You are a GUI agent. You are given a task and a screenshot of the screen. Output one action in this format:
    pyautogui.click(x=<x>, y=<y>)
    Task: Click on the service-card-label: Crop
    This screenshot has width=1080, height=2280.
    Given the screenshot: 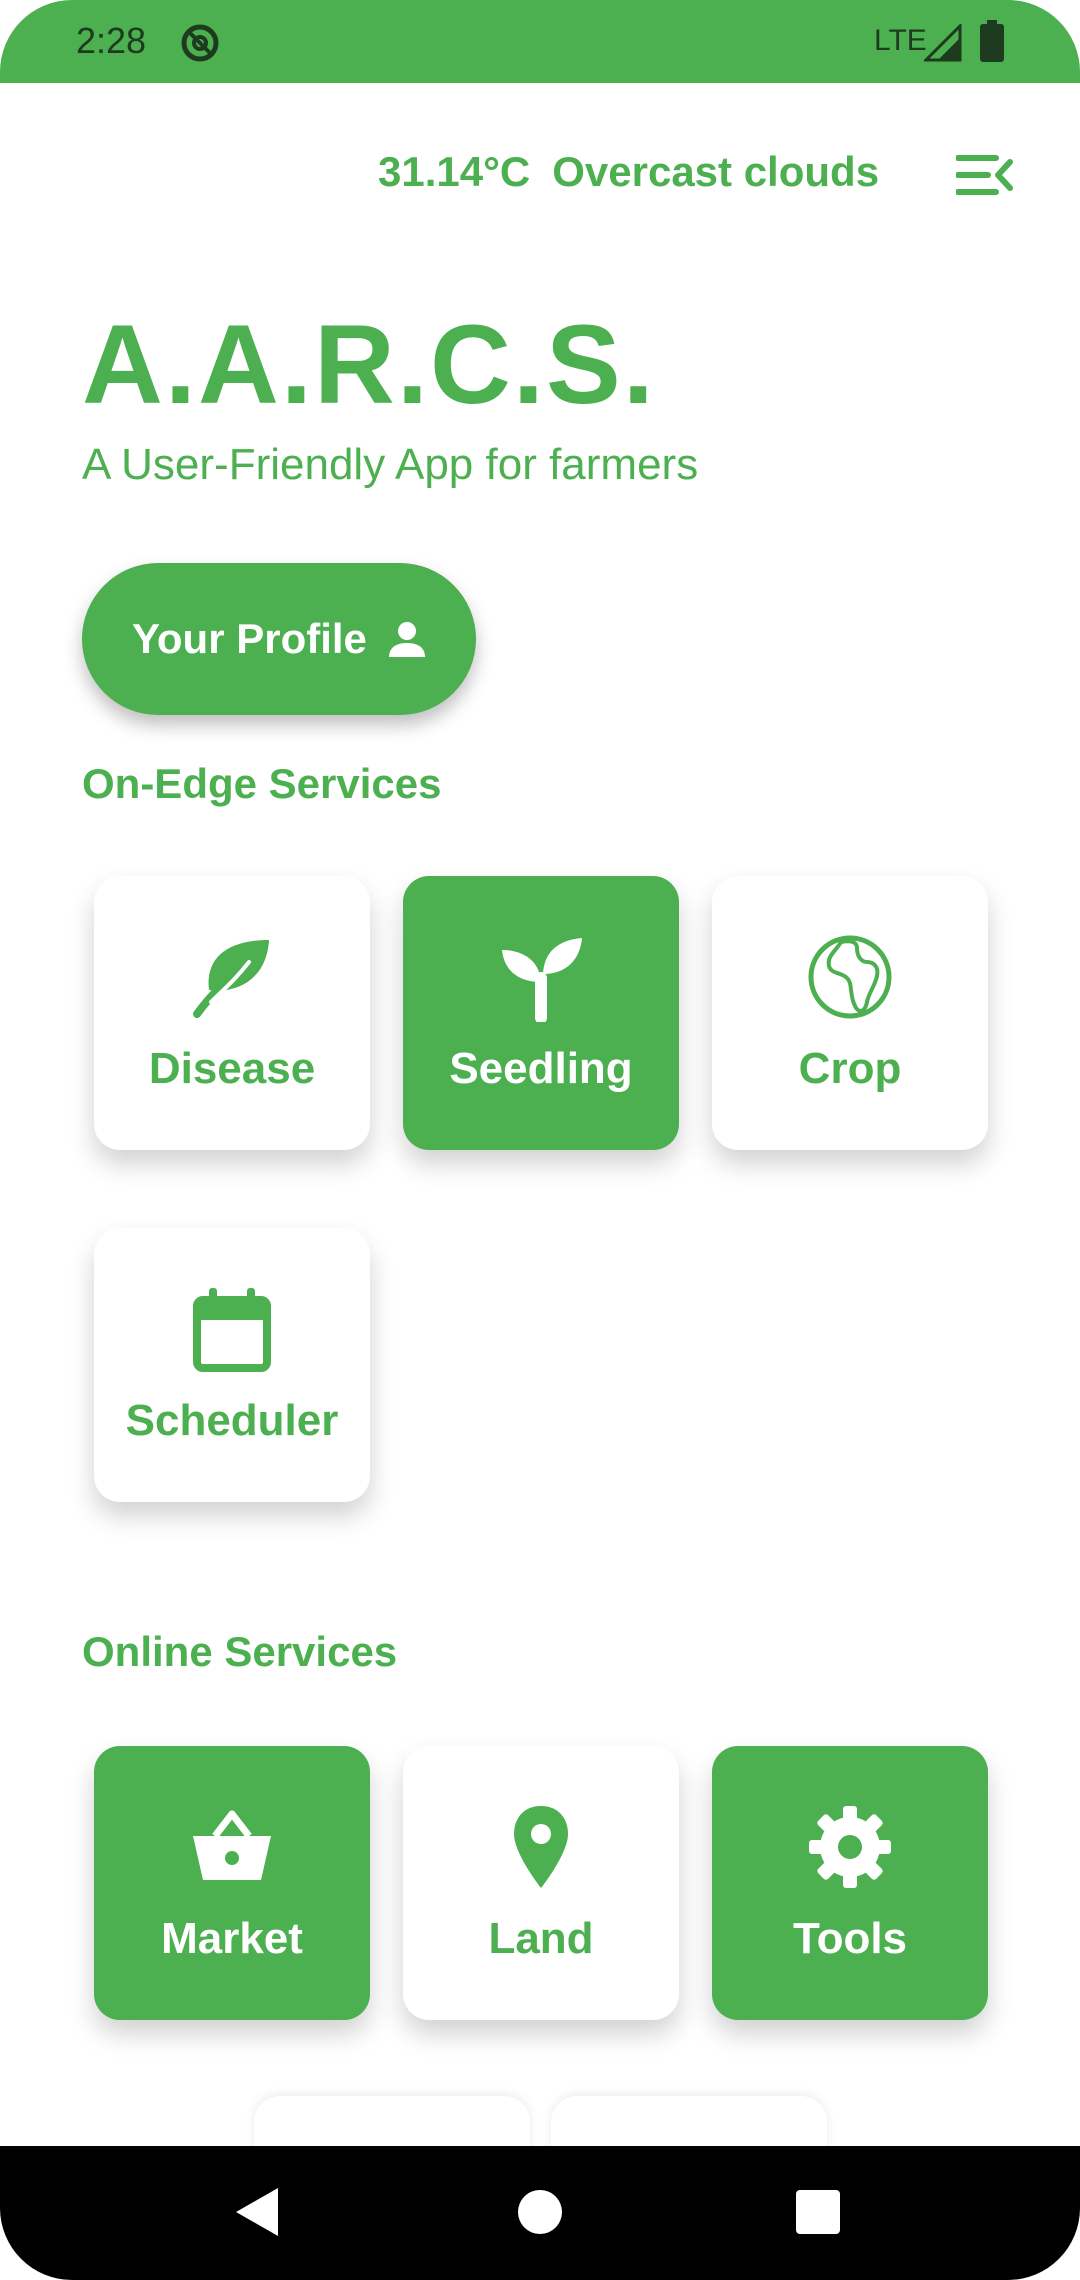 What is the action you would take?
    pyautogui.click(x=850, y=1068)
    